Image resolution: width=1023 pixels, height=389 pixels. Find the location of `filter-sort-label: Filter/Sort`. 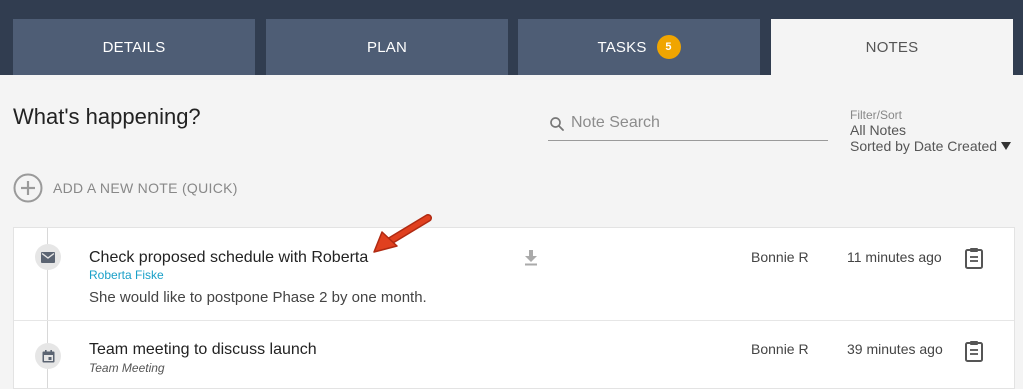

filter-sort-label: Filter/Sort is located at coordinates (876, 115).